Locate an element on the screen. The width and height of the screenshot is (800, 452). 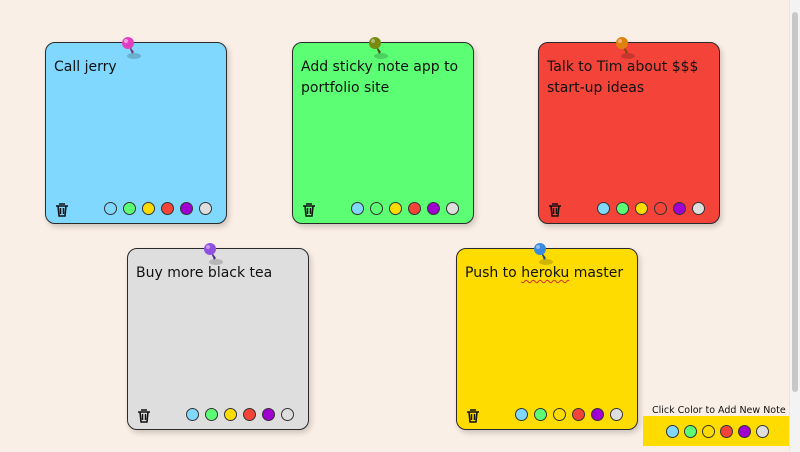
scrollbar-thumb is located at coordinates (795, 202).